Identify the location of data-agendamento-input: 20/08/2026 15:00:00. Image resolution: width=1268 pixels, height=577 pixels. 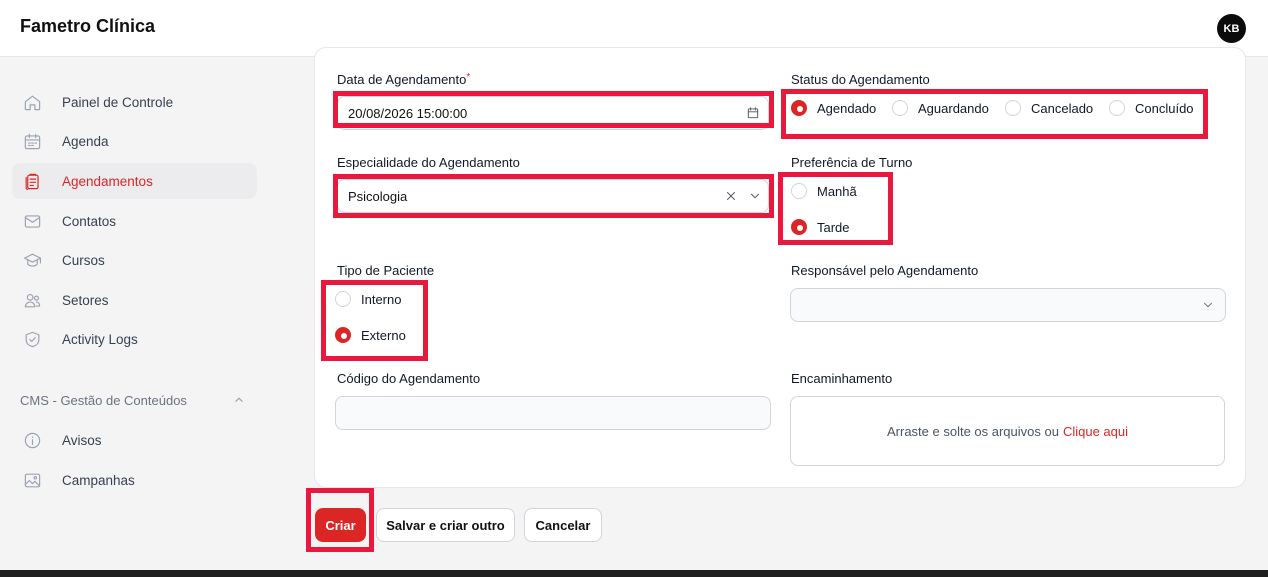
(553, 113).